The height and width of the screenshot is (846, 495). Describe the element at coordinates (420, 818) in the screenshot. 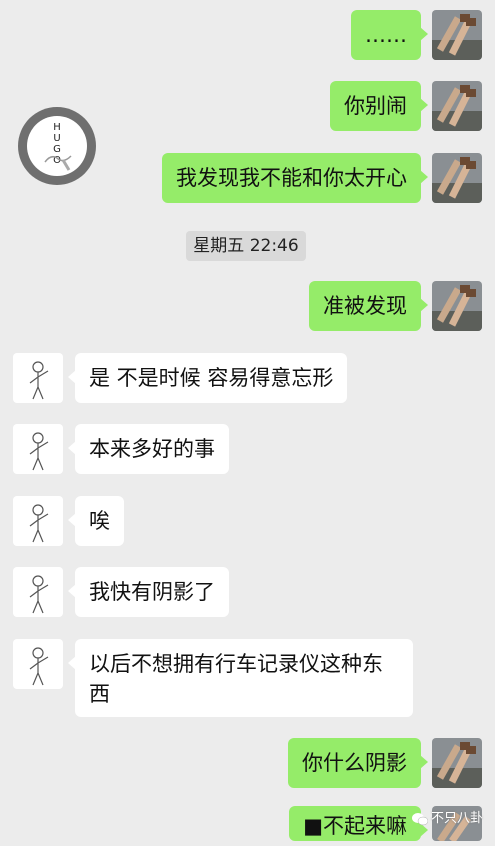

I see `wechat-icon` at that location.